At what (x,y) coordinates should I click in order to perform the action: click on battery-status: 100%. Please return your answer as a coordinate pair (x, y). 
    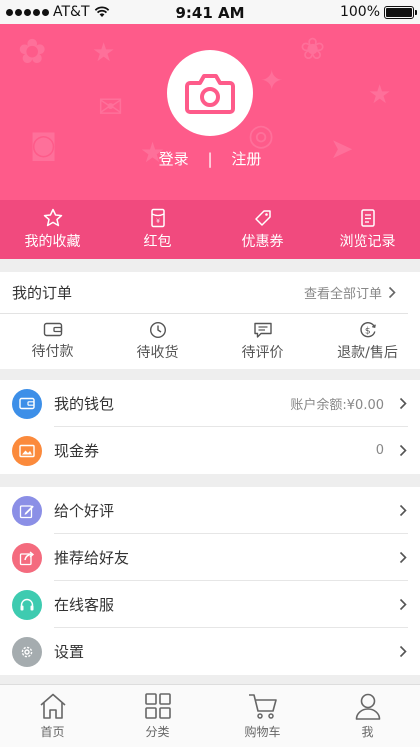
    Looking at the image, I should click on (378, 12).